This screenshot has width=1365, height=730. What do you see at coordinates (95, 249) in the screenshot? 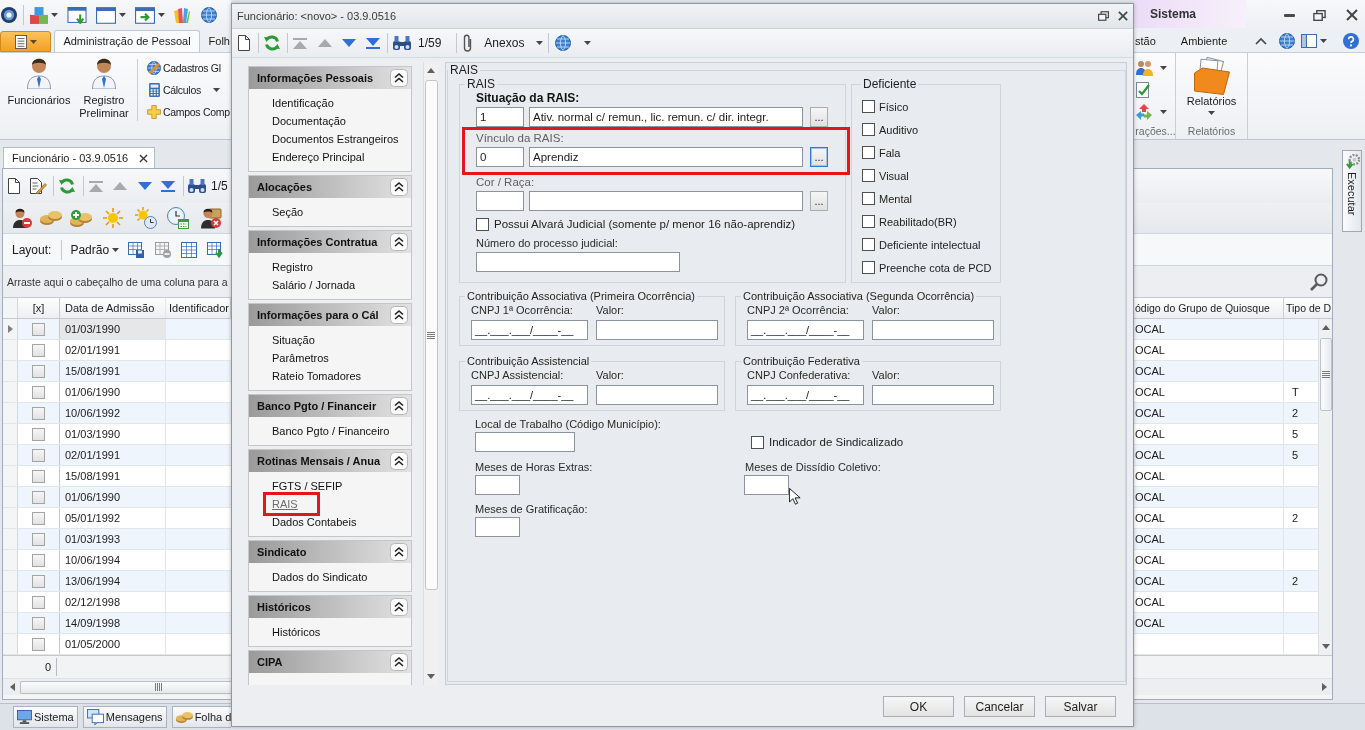
I see `layout-dropdown: Padrão` at bounding box center [95, 249].